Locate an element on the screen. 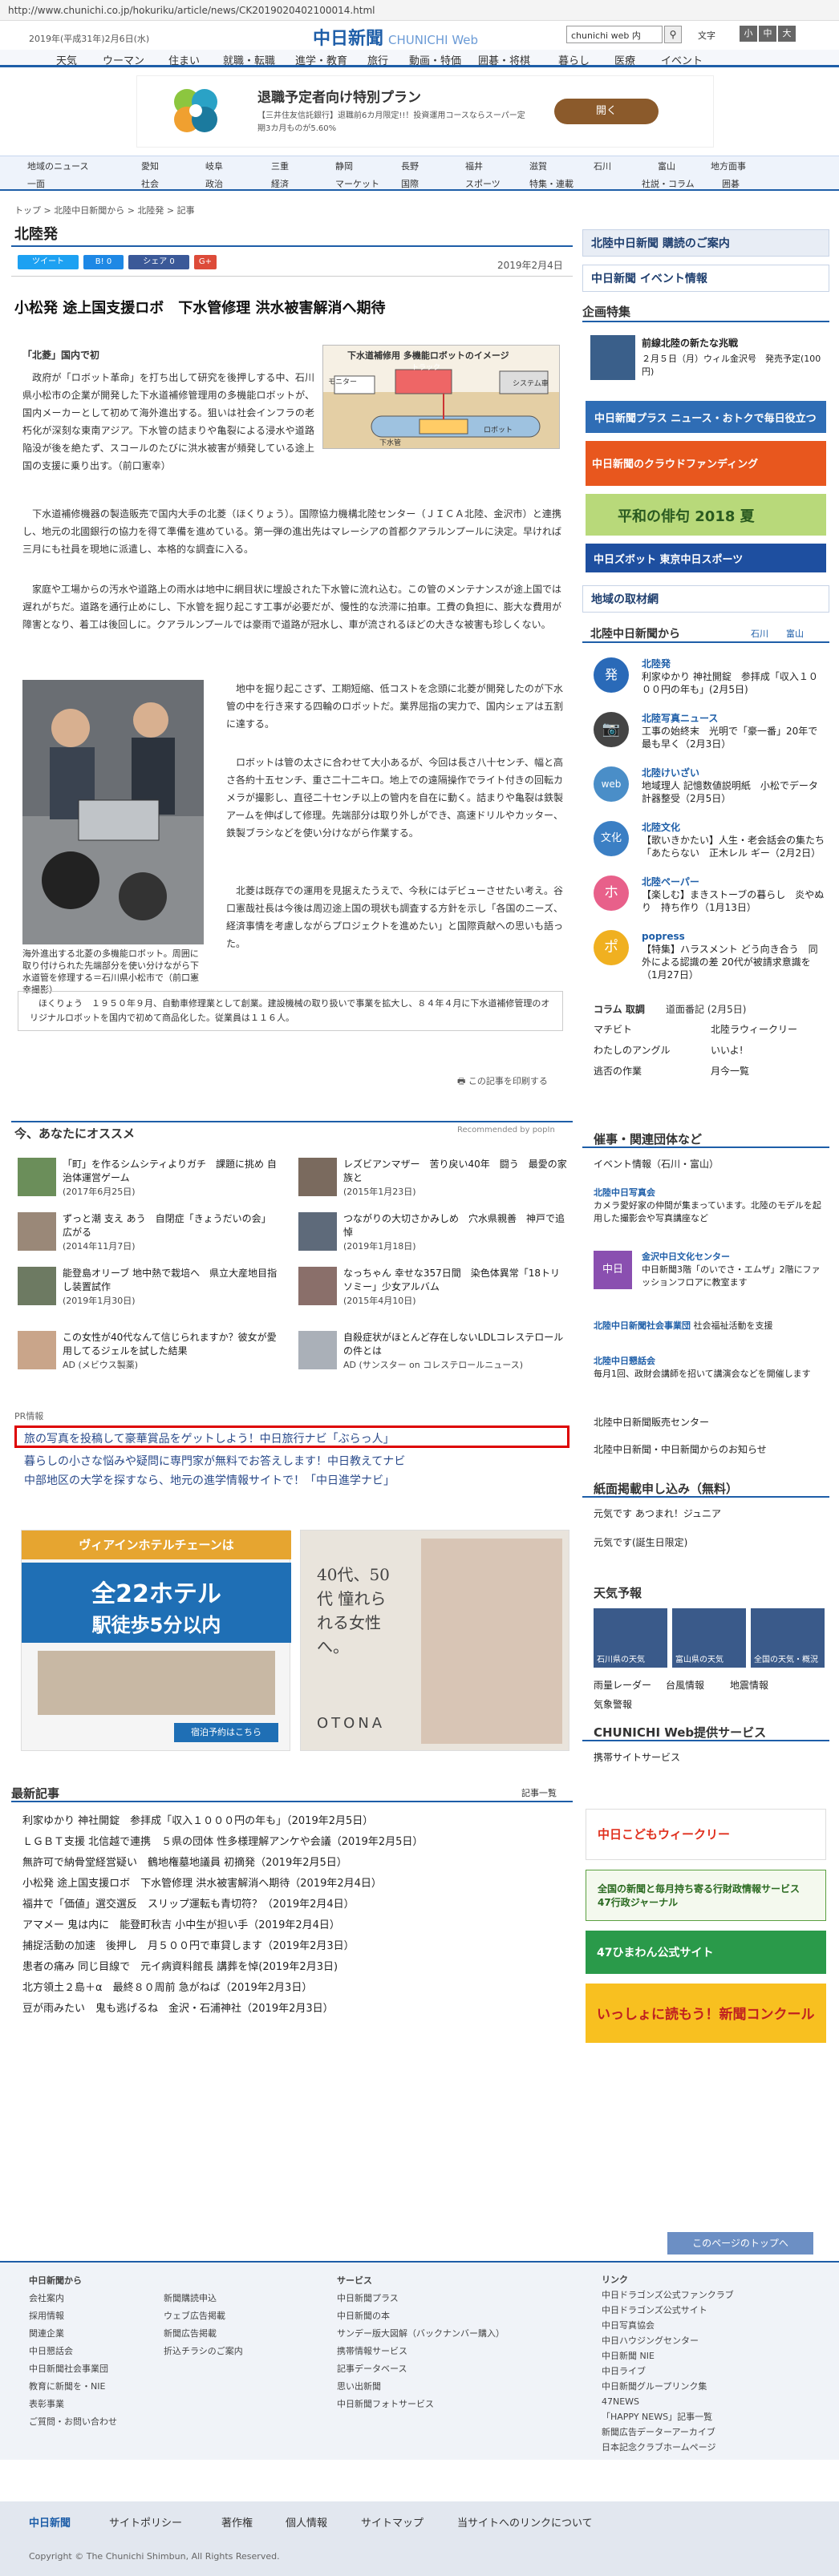 Image resolution: width=839 pixels, height=2576 pixels. culture-center-logo: 中日 is located at coordinates (613, 1270).